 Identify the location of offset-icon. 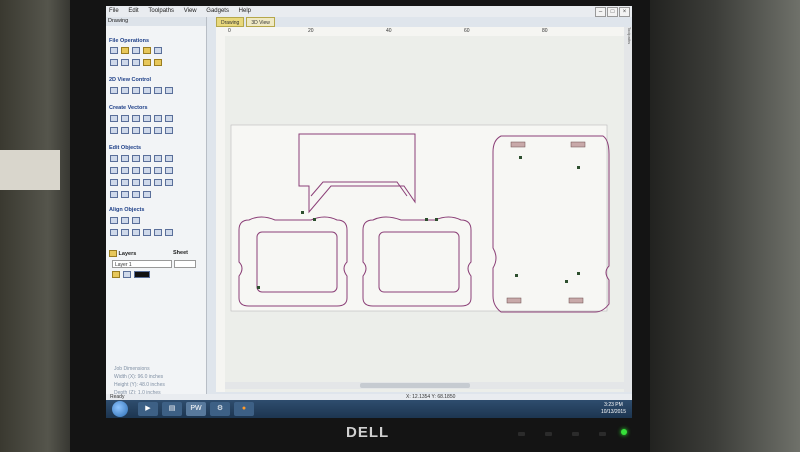
(147, 130).